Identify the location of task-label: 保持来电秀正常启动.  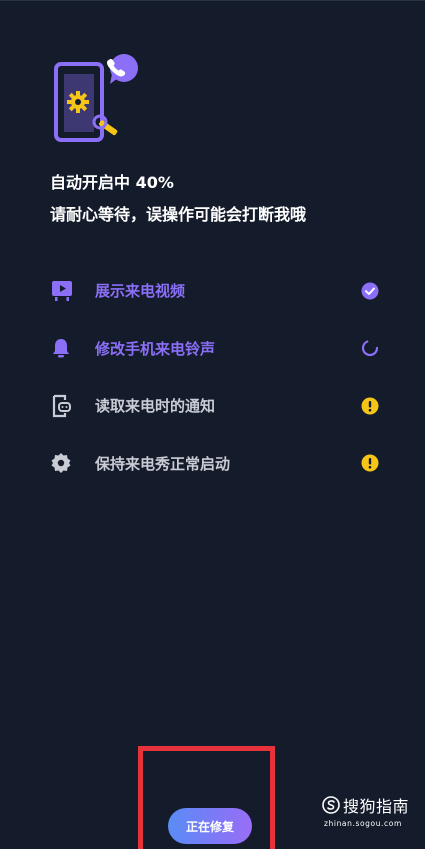
(163, 463).